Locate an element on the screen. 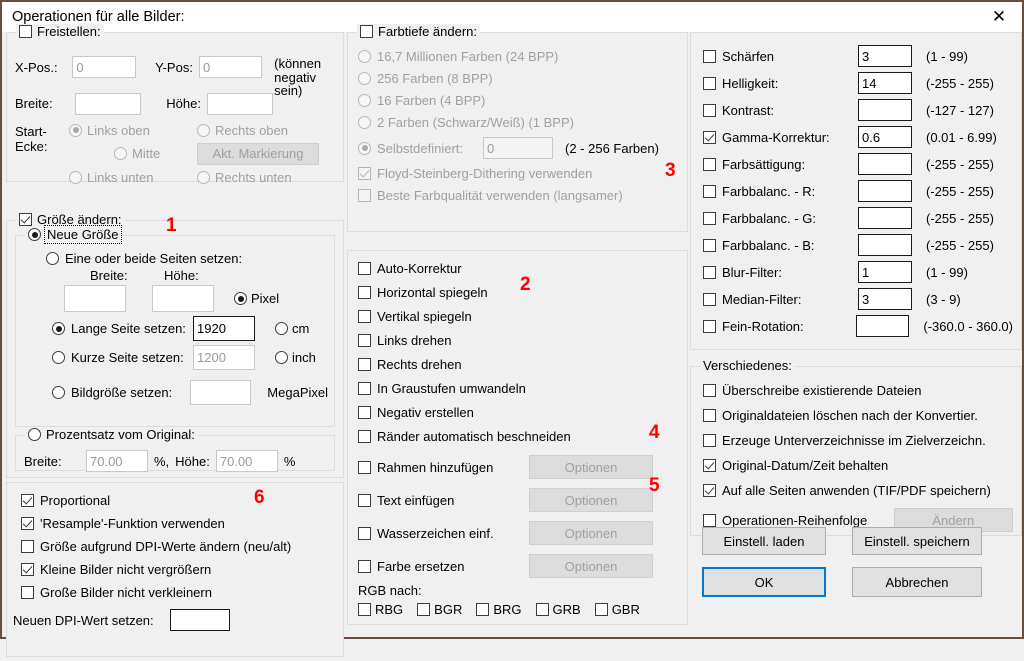 The height and width of the screenshot is (661, 1024). corner-radio-rechts-unten is located at coordinates (203, 177).